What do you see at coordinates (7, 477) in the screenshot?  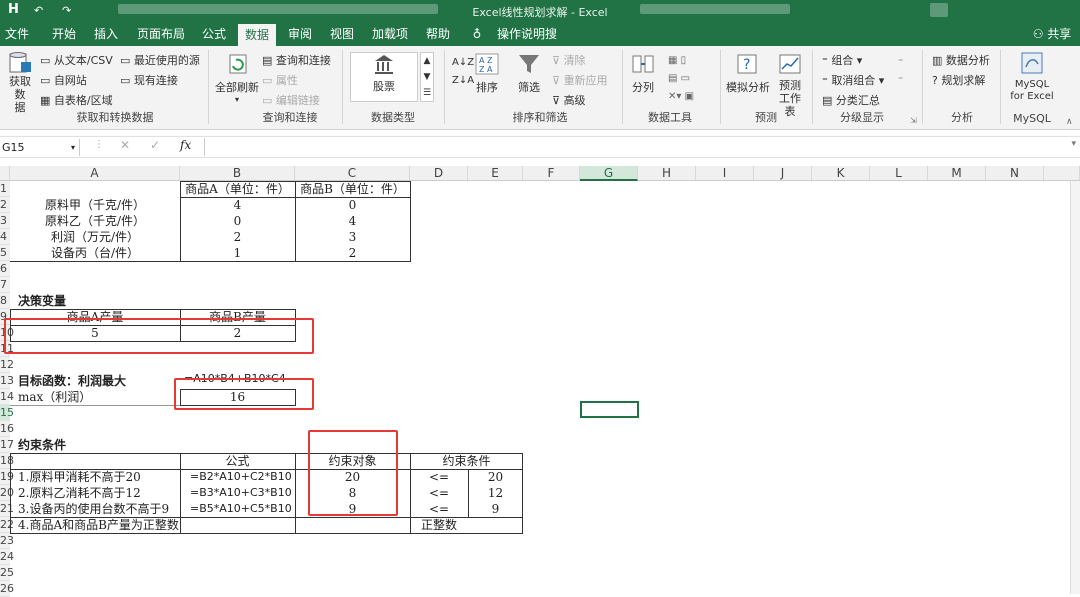 I see `row-header: 19` at bounding box center [7, 477].